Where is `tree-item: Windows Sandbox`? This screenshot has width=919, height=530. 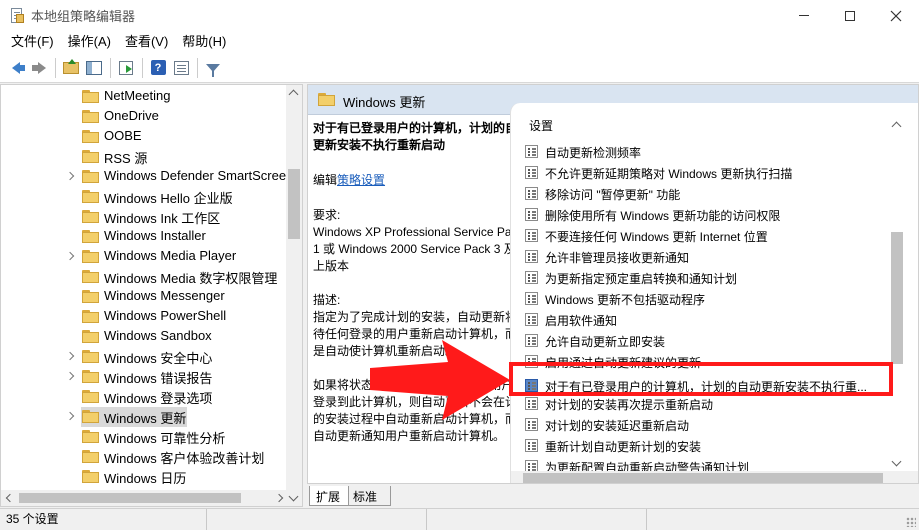 tree-item: Windows Sandbox is located at coordinates (145, 337).